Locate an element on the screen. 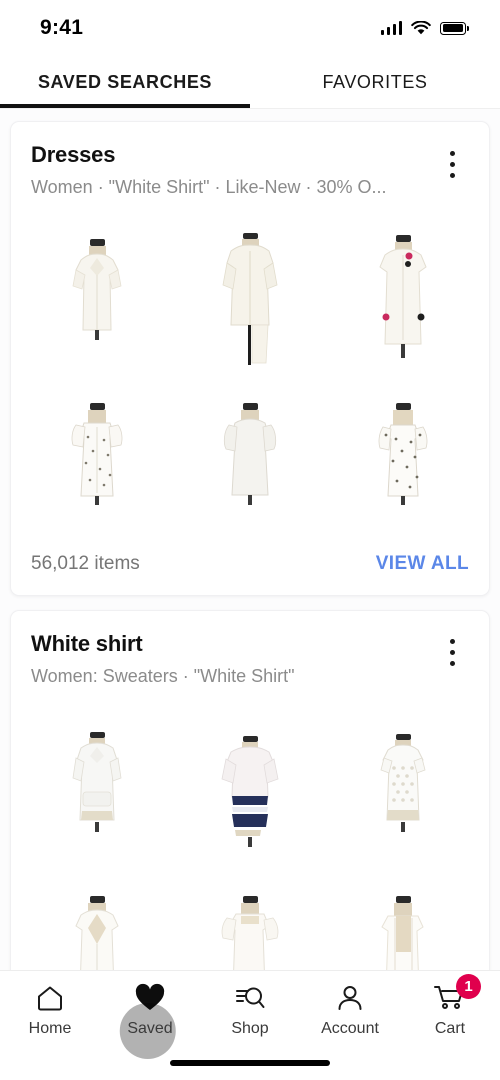 The height and width of the screenshot is (1080, 500). tab-saved-searches-label: SAVED SEARCHES is located at coordinates (125, 81).